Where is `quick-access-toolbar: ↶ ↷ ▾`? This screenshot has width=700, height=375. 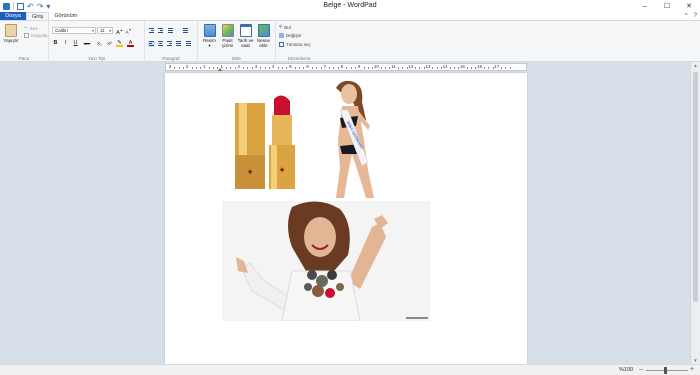 quick-access-toolbar: ↶ ↷ ▾ is located at coordinates (25, 6).